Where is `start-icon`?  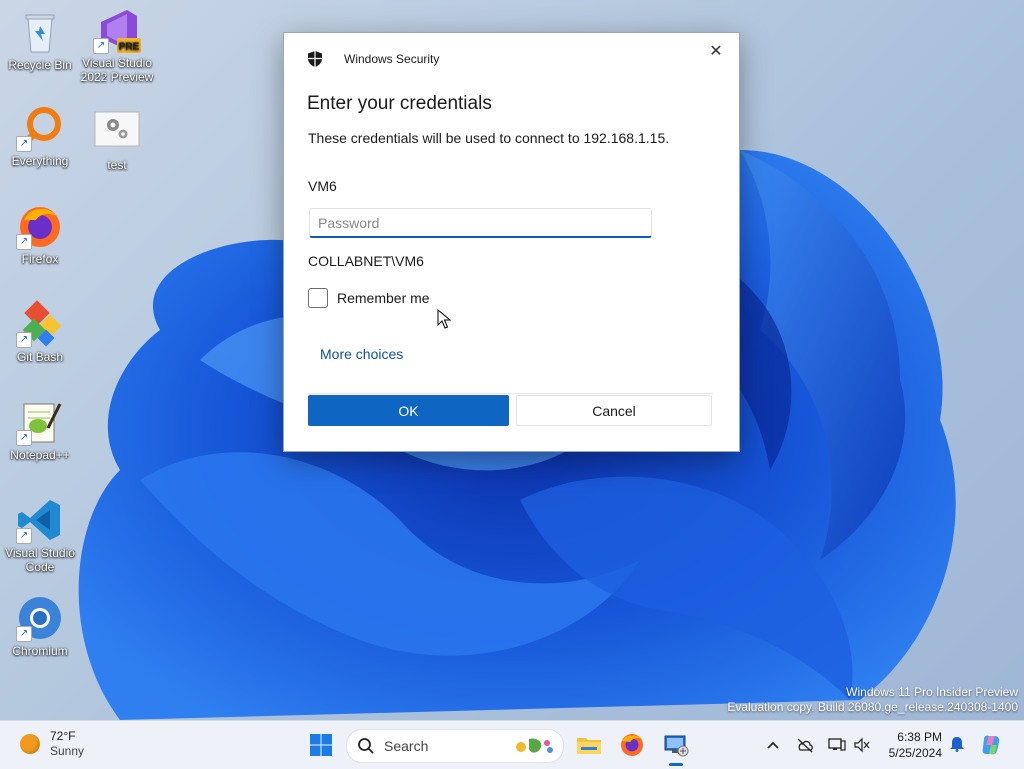 start-icon is located at coordinates (321, 745).